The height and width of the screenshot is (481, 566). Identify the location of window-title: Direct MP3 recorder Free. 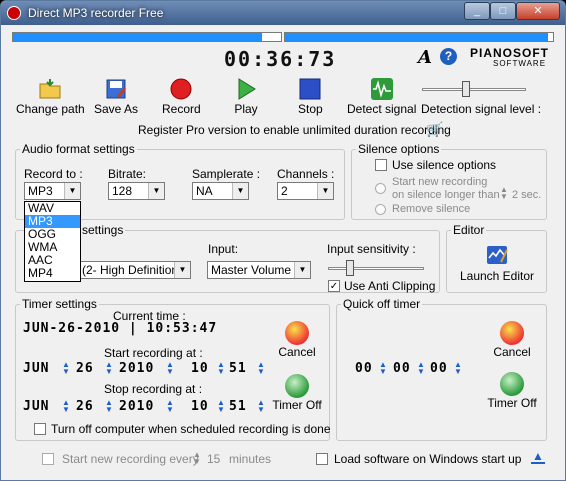
(96, 13).